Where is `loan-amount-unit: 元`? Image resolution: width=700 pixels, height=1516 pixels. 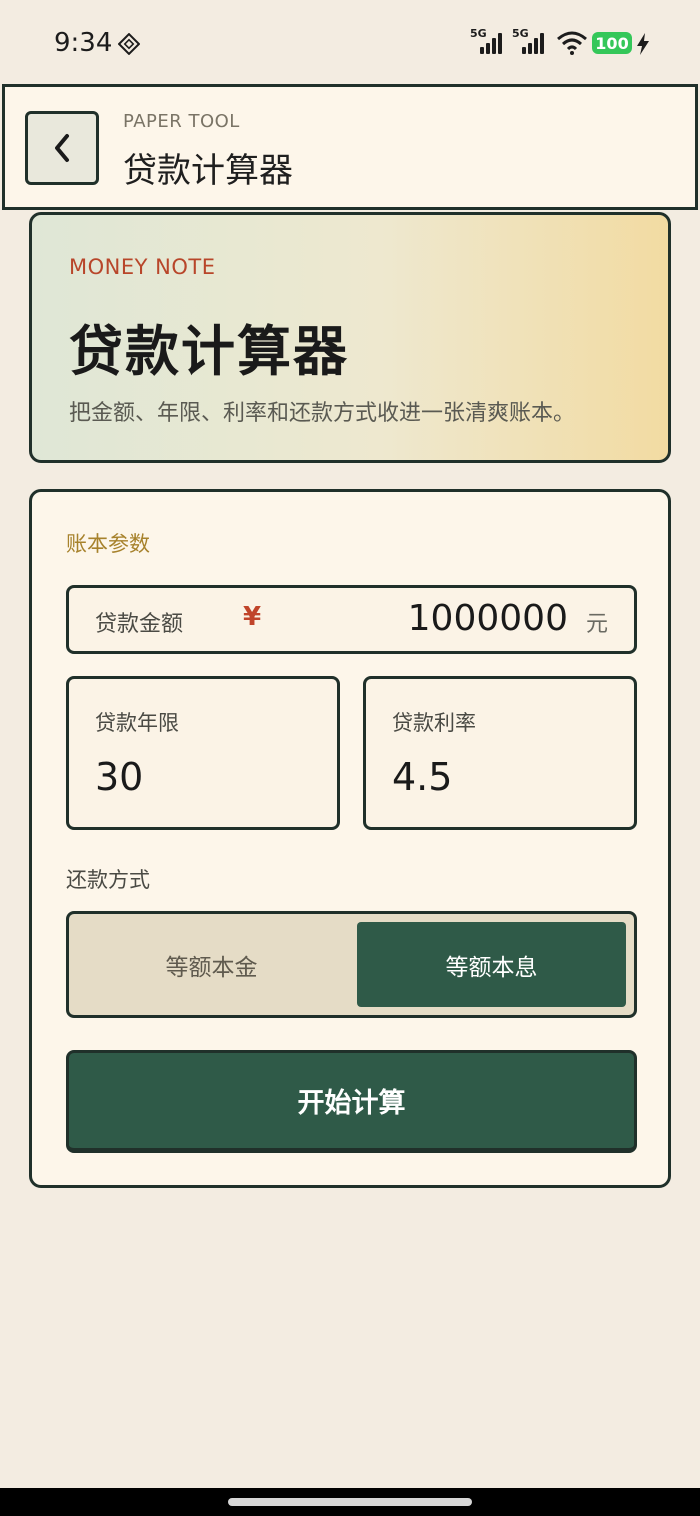 loan-amount-unit: 元 is located at coordinates (596, 624).